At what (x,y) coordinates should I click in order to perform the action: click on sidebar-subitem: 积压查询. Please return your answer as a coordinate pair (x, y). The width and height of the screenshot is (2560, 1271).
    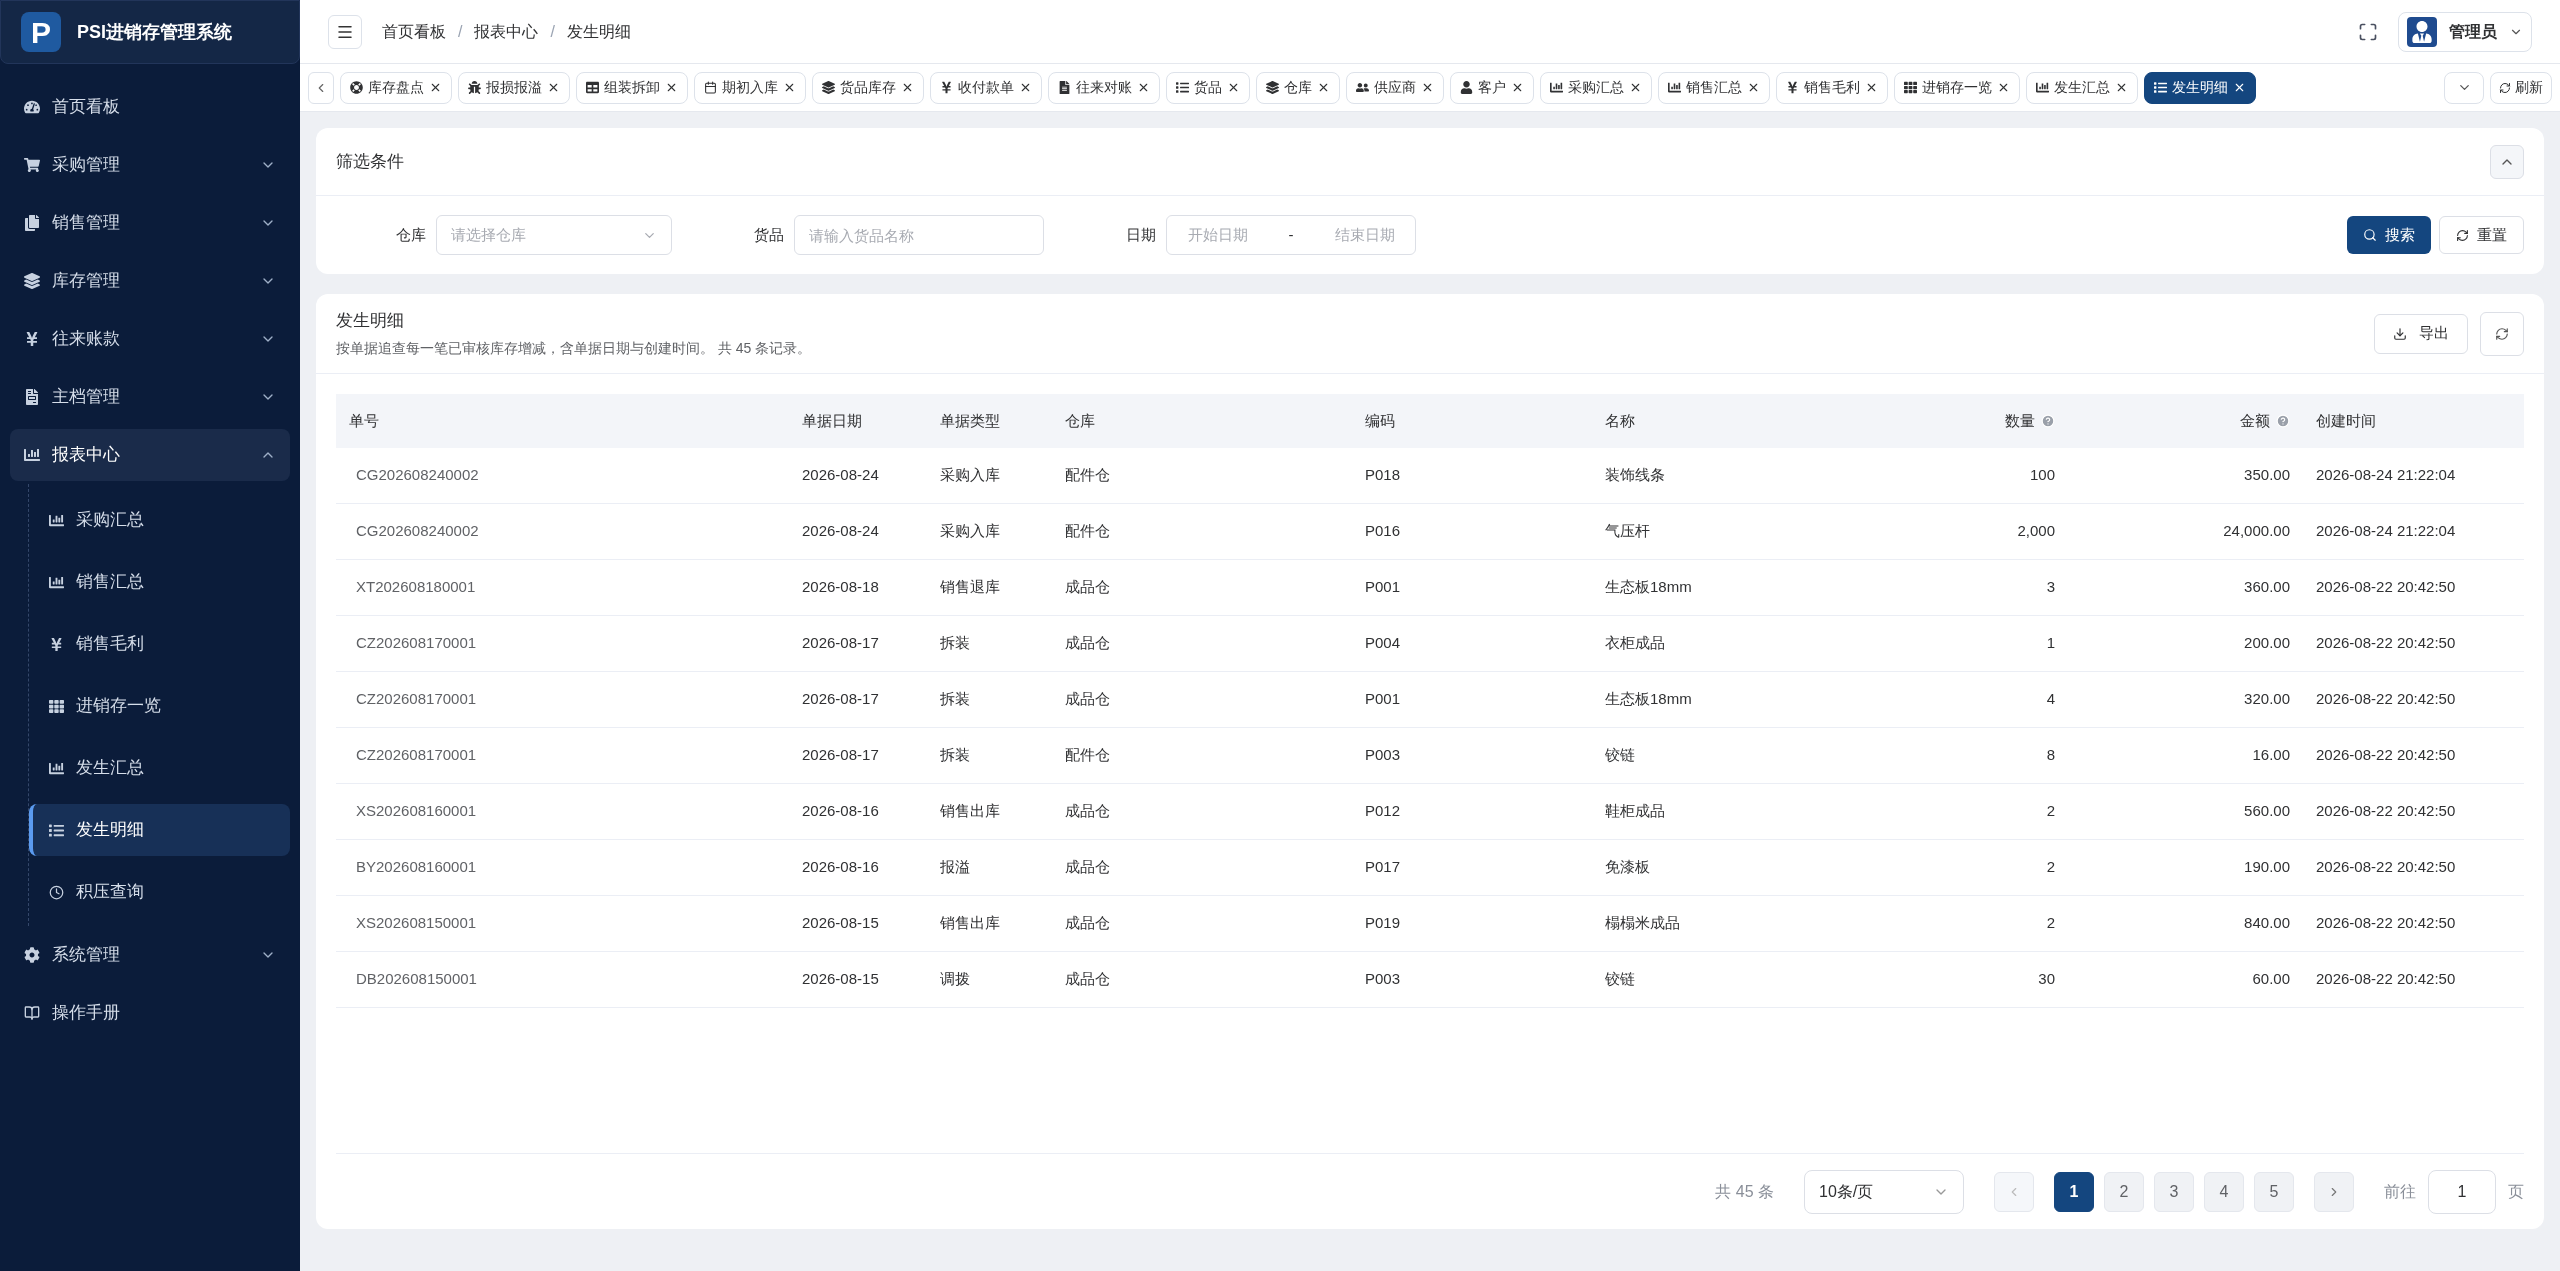
    Looking at the image, I should click on (159, 892).